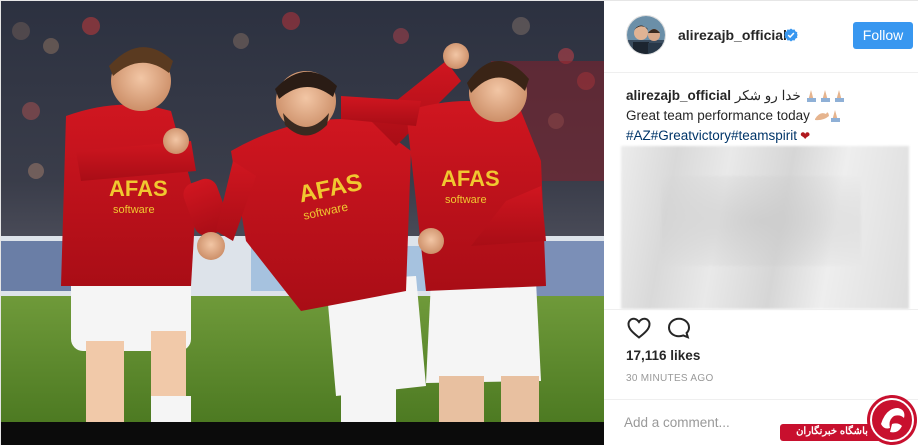  Describe the element at coordinates (805, 136) in the screenshot. I see `heart-icon: ❤` at that location.